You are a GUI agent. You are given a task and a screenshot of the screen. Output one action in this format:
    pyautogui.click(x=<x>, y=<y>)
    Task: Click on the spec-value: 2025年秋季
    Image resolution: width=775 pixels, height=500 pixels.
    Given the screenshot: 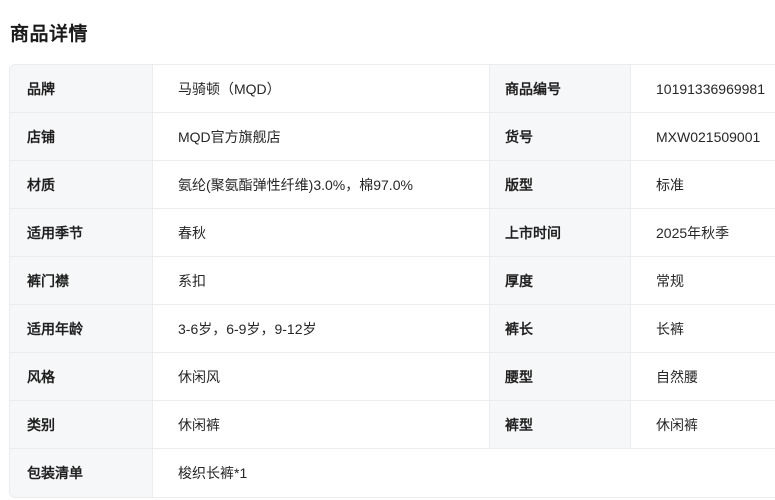 What is the action you would take?
    pyautogui.click(x=703, y=232)
    